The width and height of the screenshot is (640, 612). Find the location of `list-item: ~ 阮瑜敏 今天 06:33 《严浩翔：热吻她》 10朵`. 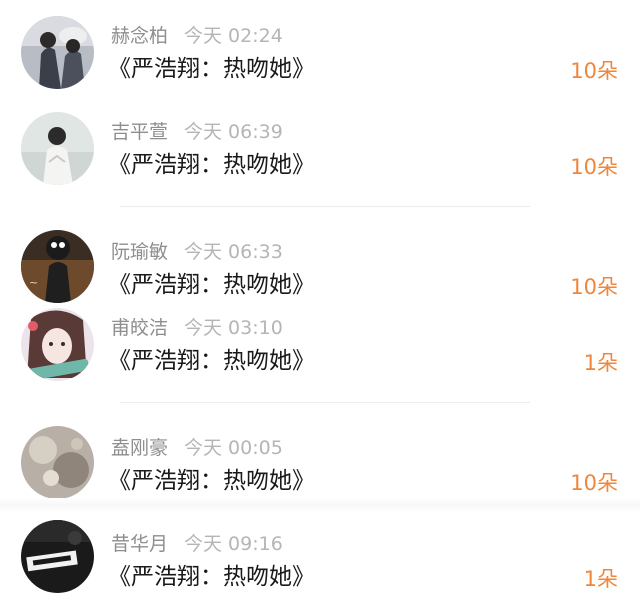

list-item: ~ 阮瑜敏 今天 06:33 《严浩翔：热吻她》 10朵 is located at coordinates (320, 271).